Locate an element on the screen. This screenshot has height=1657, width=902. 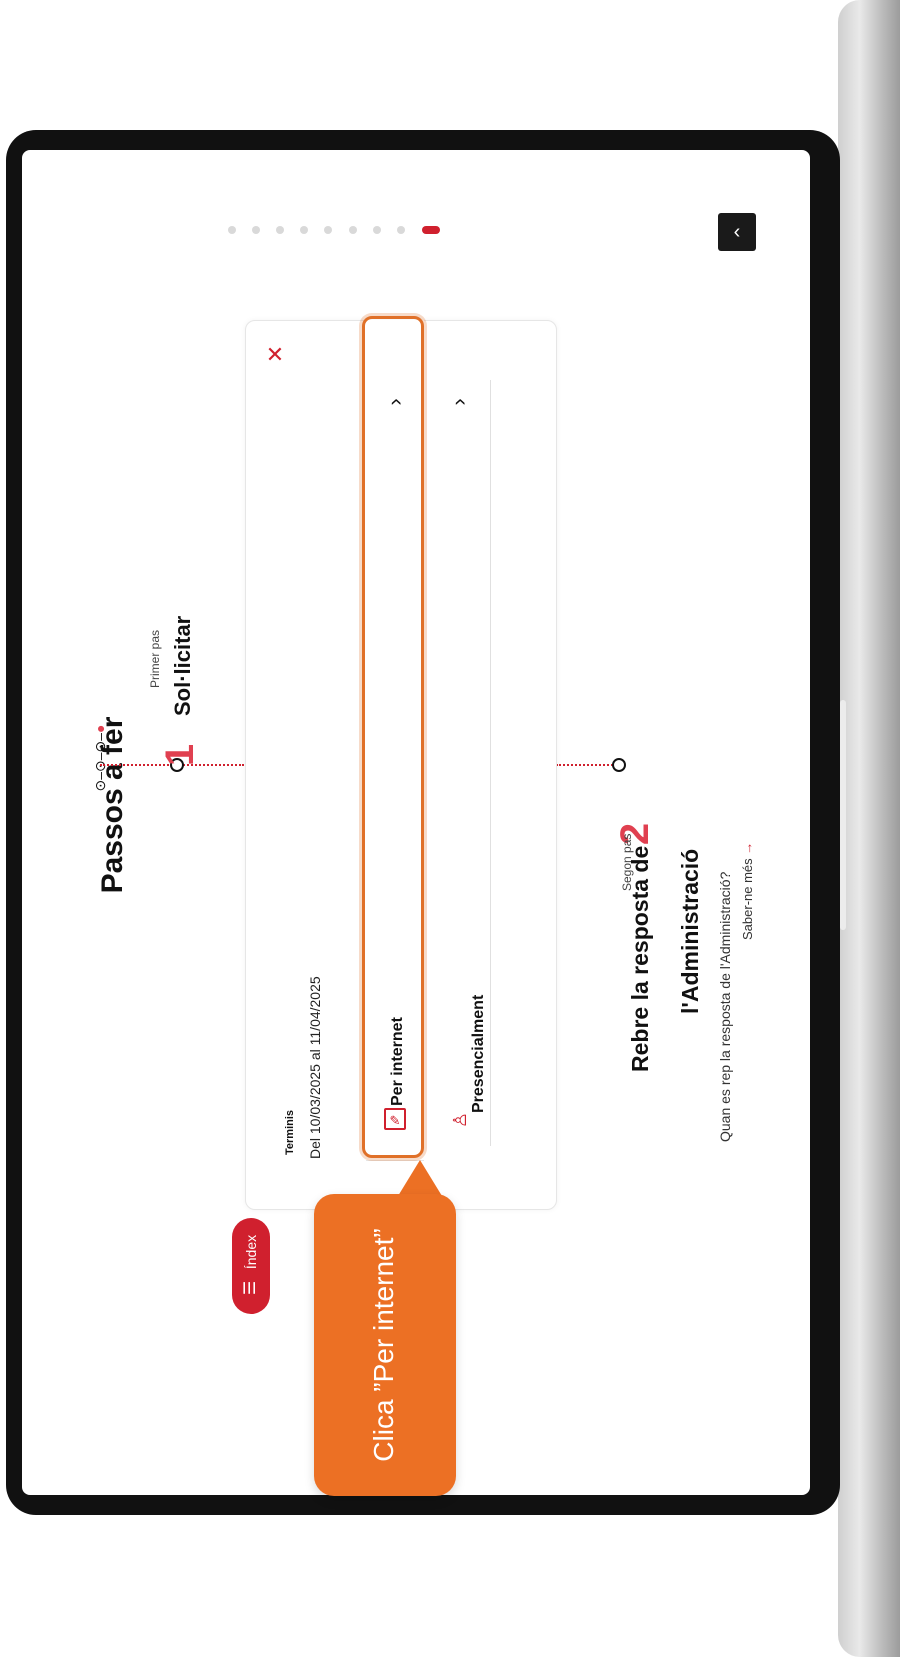
option-presencialment: Presencialment is located at coordinates (479, 1038).